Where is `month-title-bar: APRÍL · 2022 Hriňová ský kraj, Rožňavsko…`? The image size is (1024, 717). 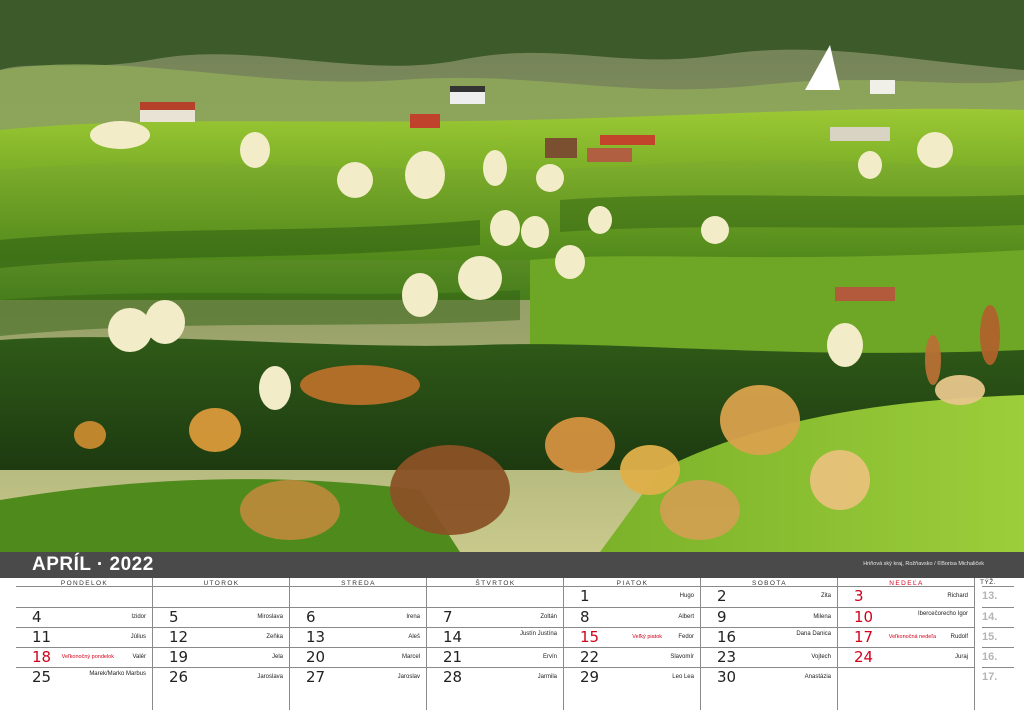
month-title-bar: APRÍL · 2022 Hriňová ský kraj, Rožňavsko… is located at coordinates (512, 565).